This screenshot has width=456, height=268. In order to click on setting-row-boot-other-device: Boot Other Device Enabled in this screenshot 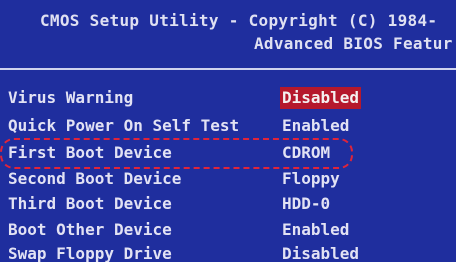, I will do `click(228, 230)`.